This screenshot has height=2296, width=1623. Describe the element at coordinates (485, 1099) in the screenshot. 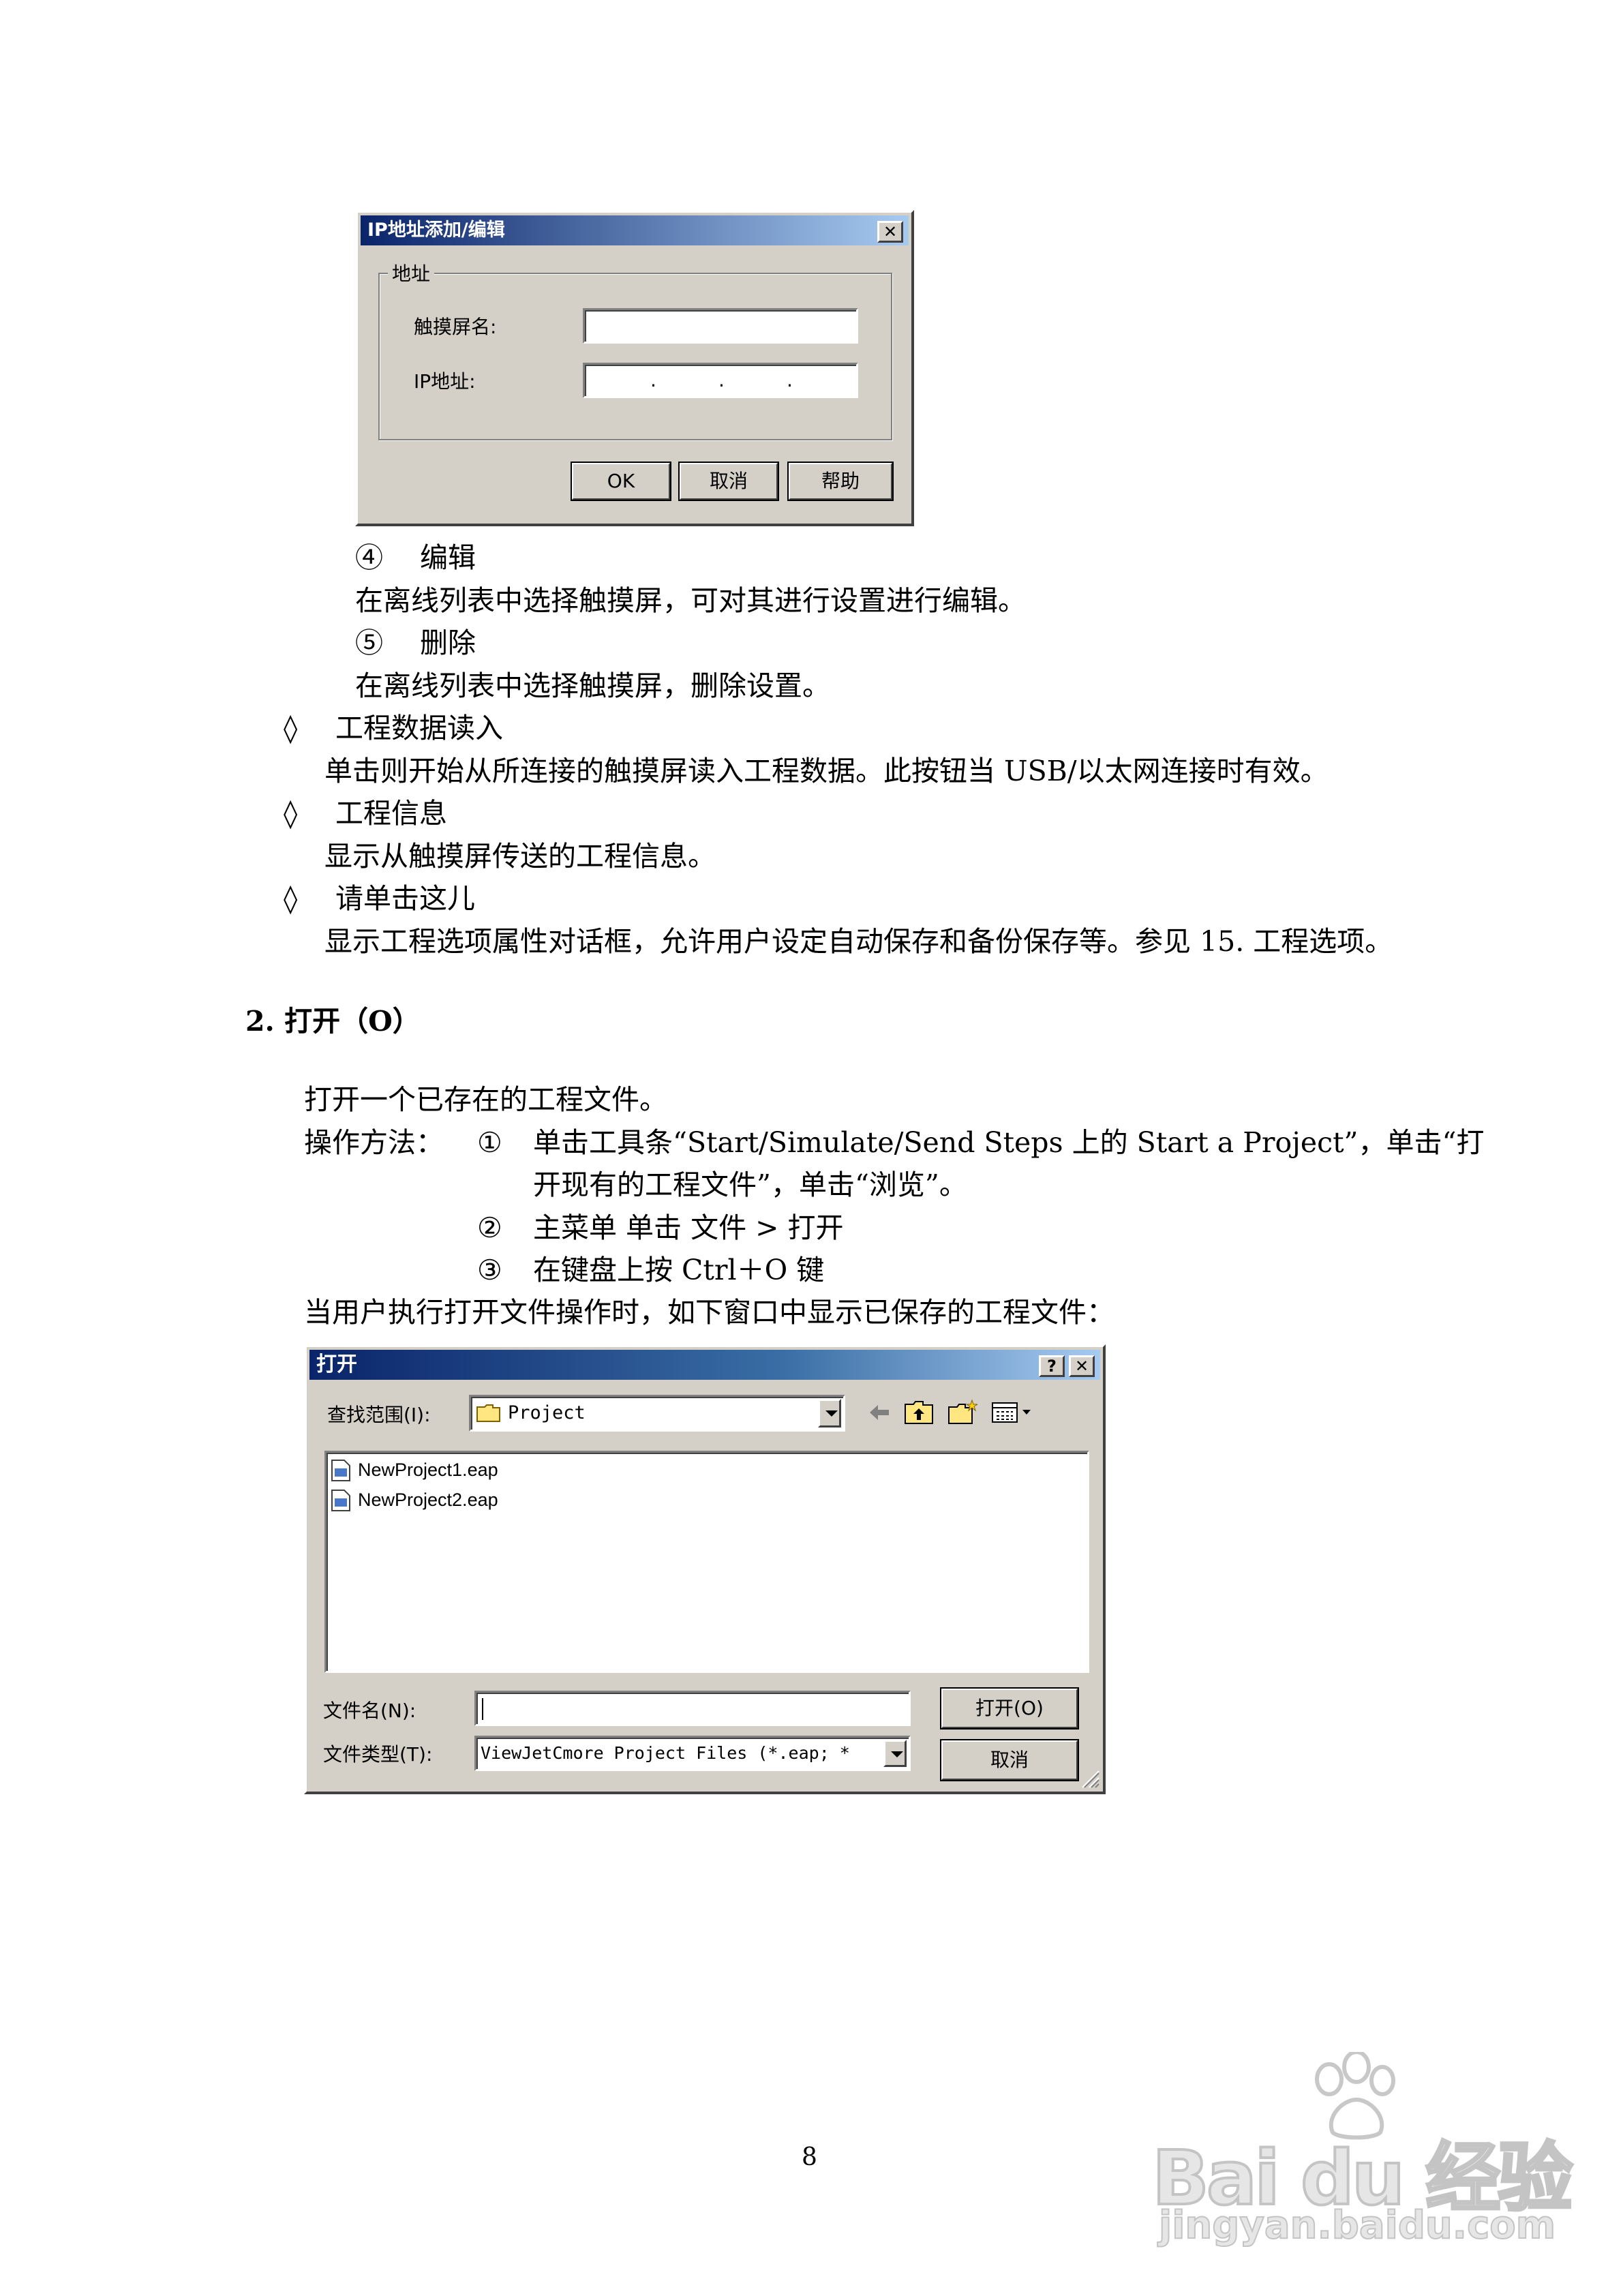

I see `open-intro: 打开一个已存在的工程文件。` at that location.